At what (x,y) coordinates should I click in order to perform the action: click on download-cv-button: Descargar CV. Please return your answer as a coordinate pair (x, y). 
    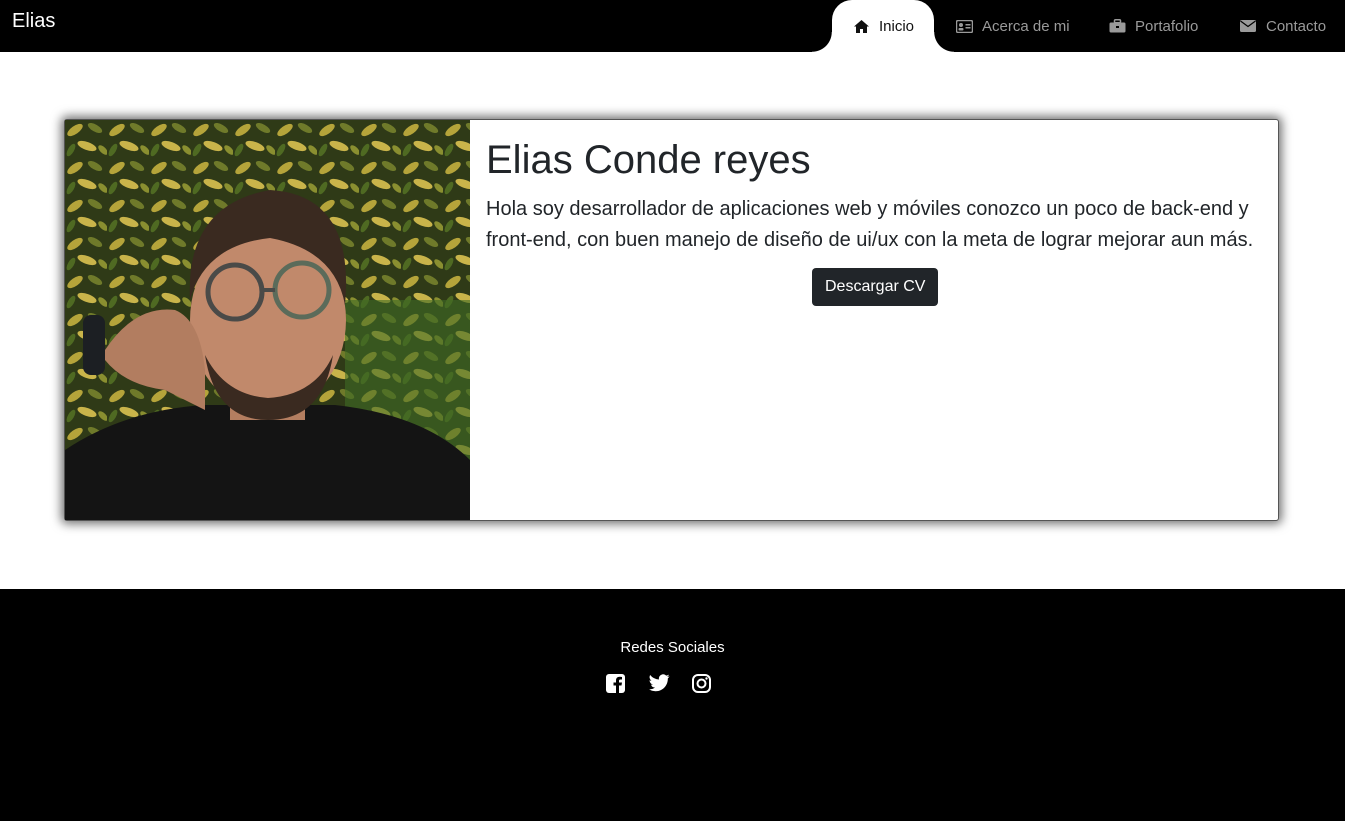
    Looking at the image, I should click on (875, 287).